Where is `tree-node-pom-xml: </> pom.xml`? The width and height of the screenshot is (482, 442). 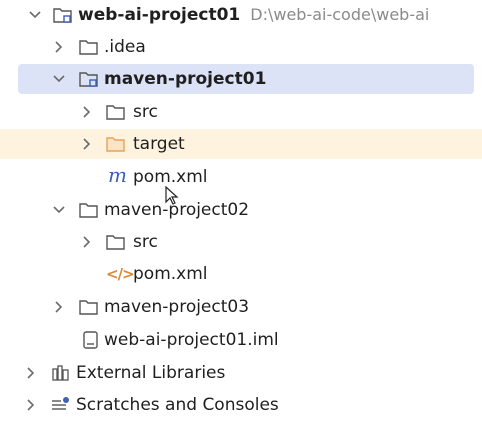
tree-node-pom-xml: </> pom.xml is located at coordinates (241, 274).